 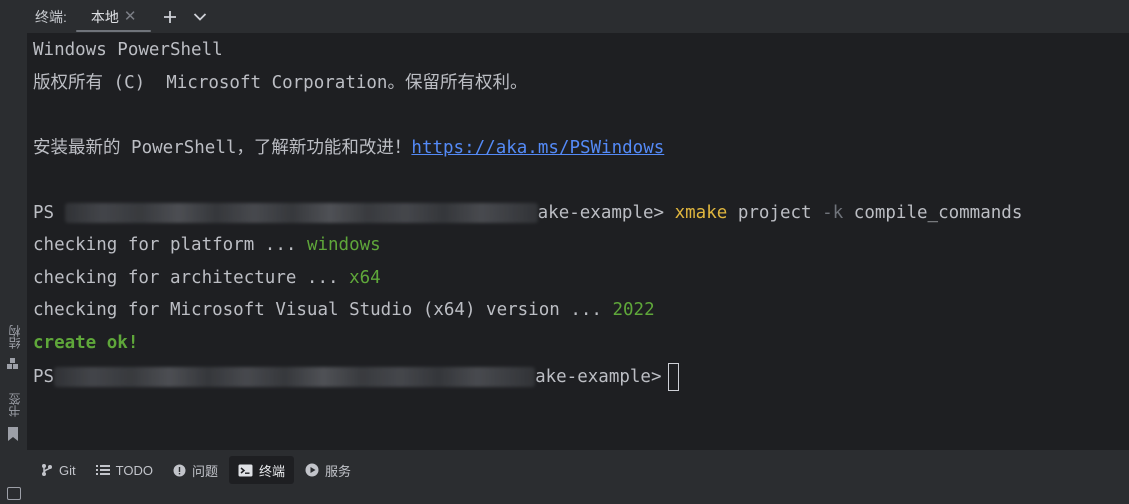 I want to click on tab-label: 本地, so click(x=104, y=16).